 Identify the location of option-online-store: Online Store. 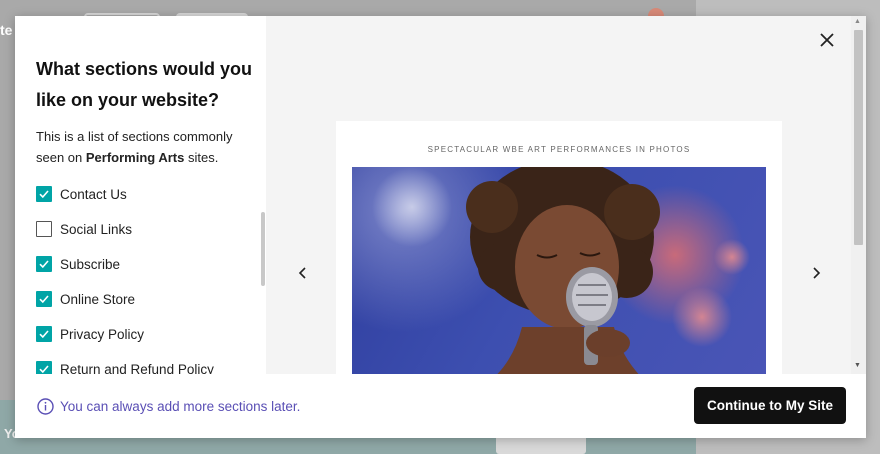
(85, 299).